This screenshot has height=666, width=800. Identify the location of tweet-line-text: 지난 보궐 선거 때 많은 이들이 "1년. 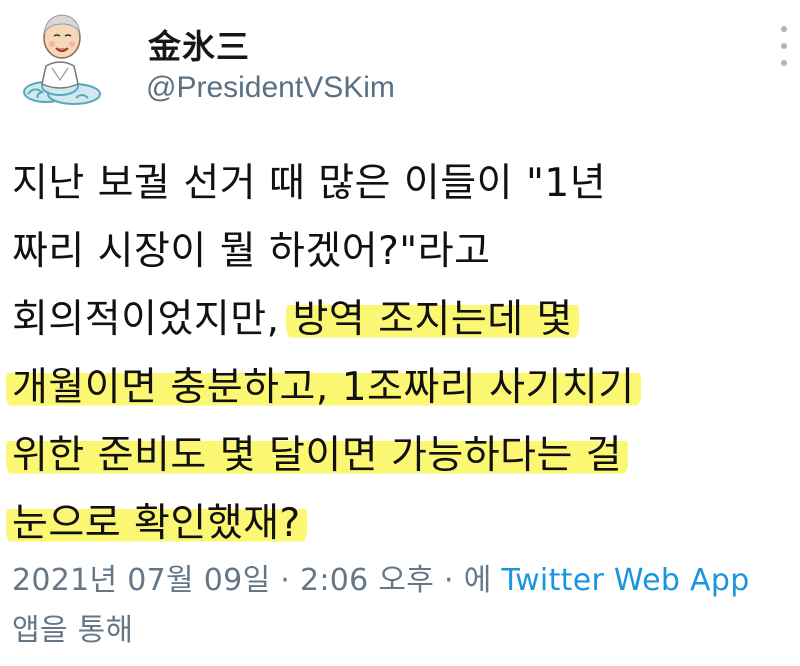
(309, 183).